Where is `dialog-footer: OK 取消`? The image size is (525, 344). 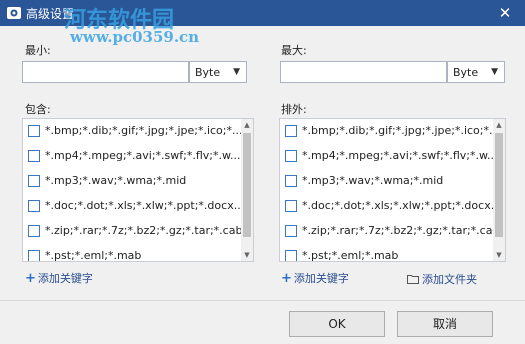
dialog-footer: OK 取消 is located at coordinates (262, 322).